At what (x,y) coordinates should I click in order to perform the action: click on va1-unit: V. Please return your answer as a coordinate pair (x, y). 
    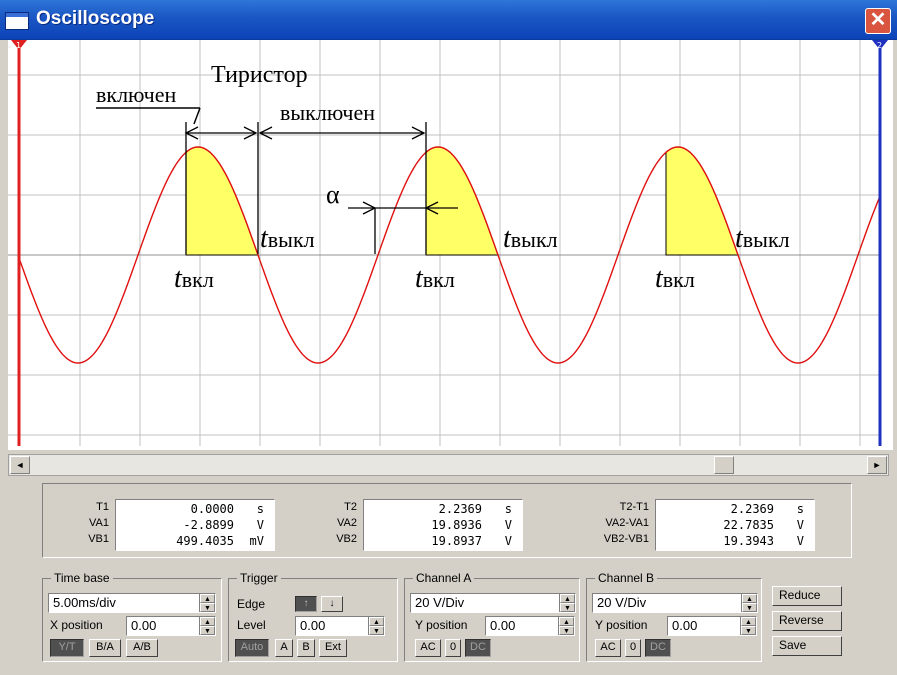
    Looking at the image, I should click on (260, 525).